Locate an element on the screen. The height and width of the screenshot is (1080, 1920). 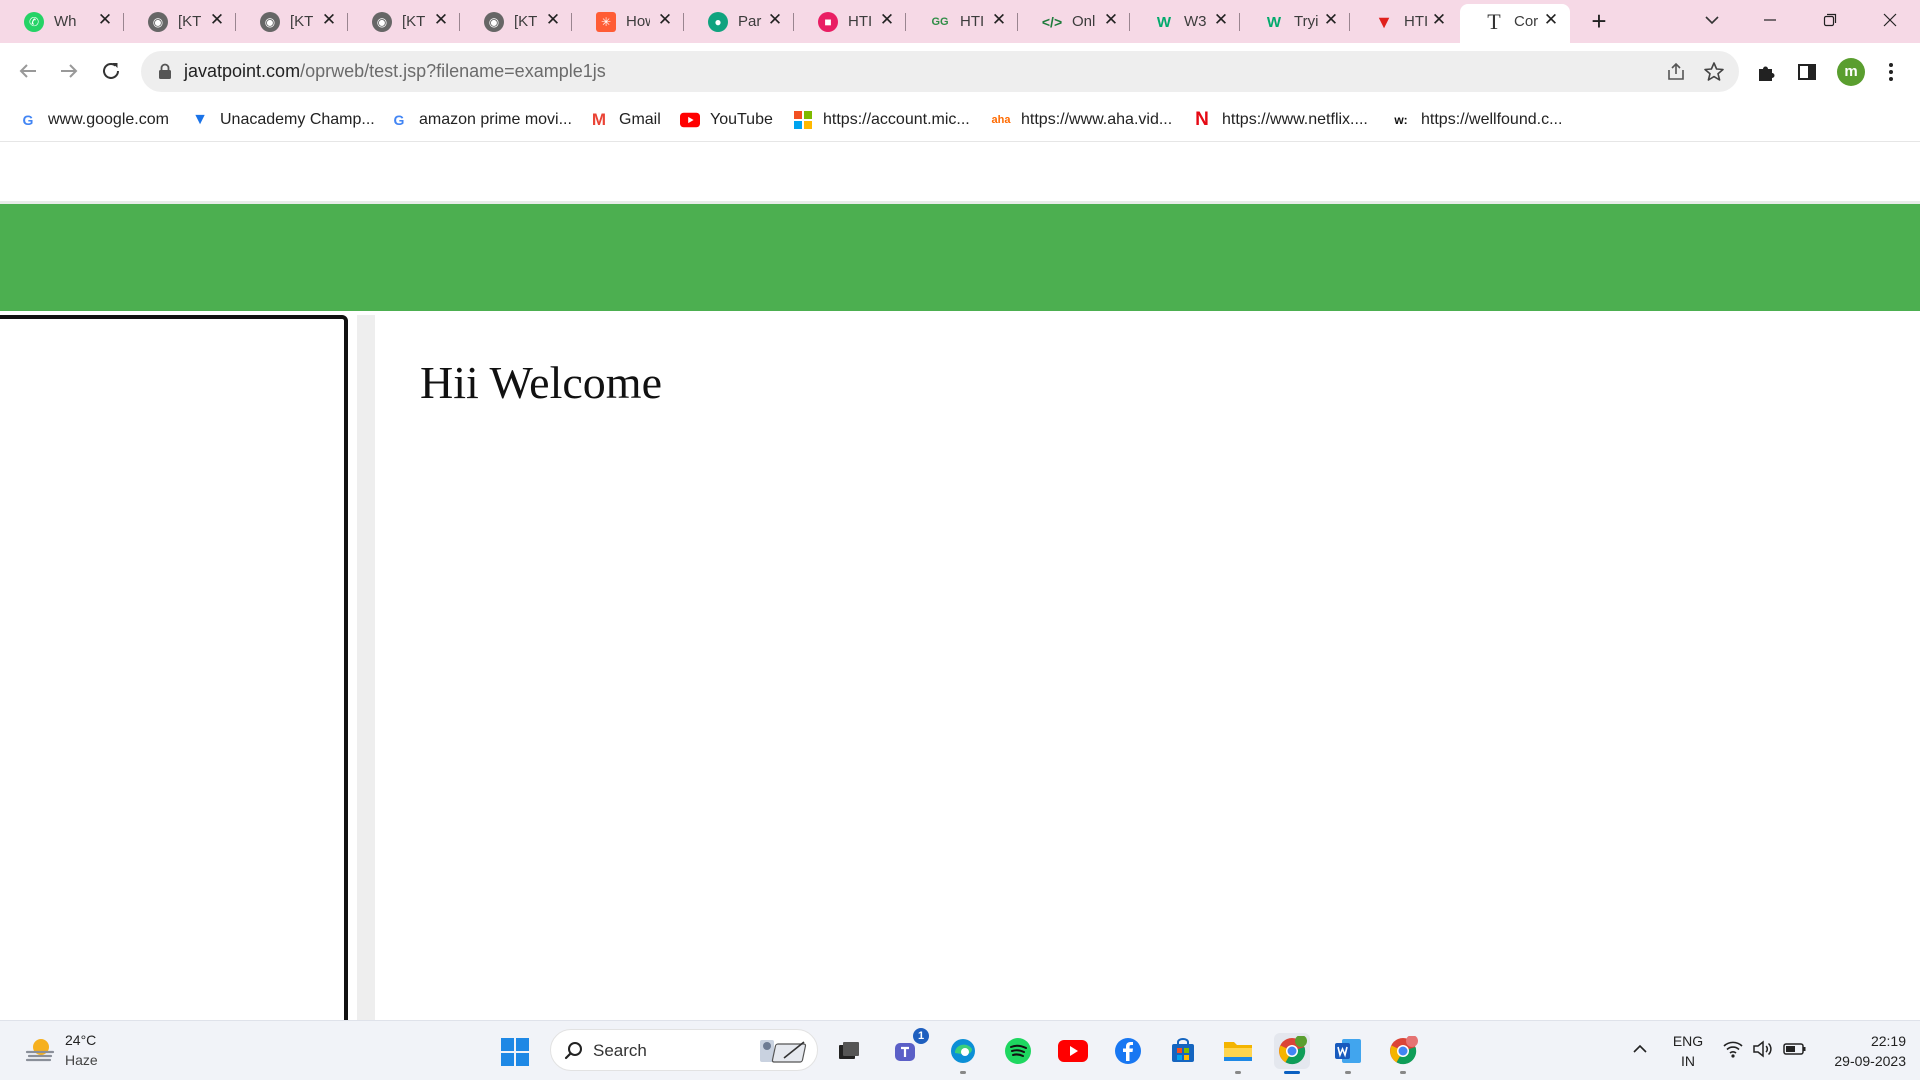
windows-start-icon is located at coordinates (515, 1052).